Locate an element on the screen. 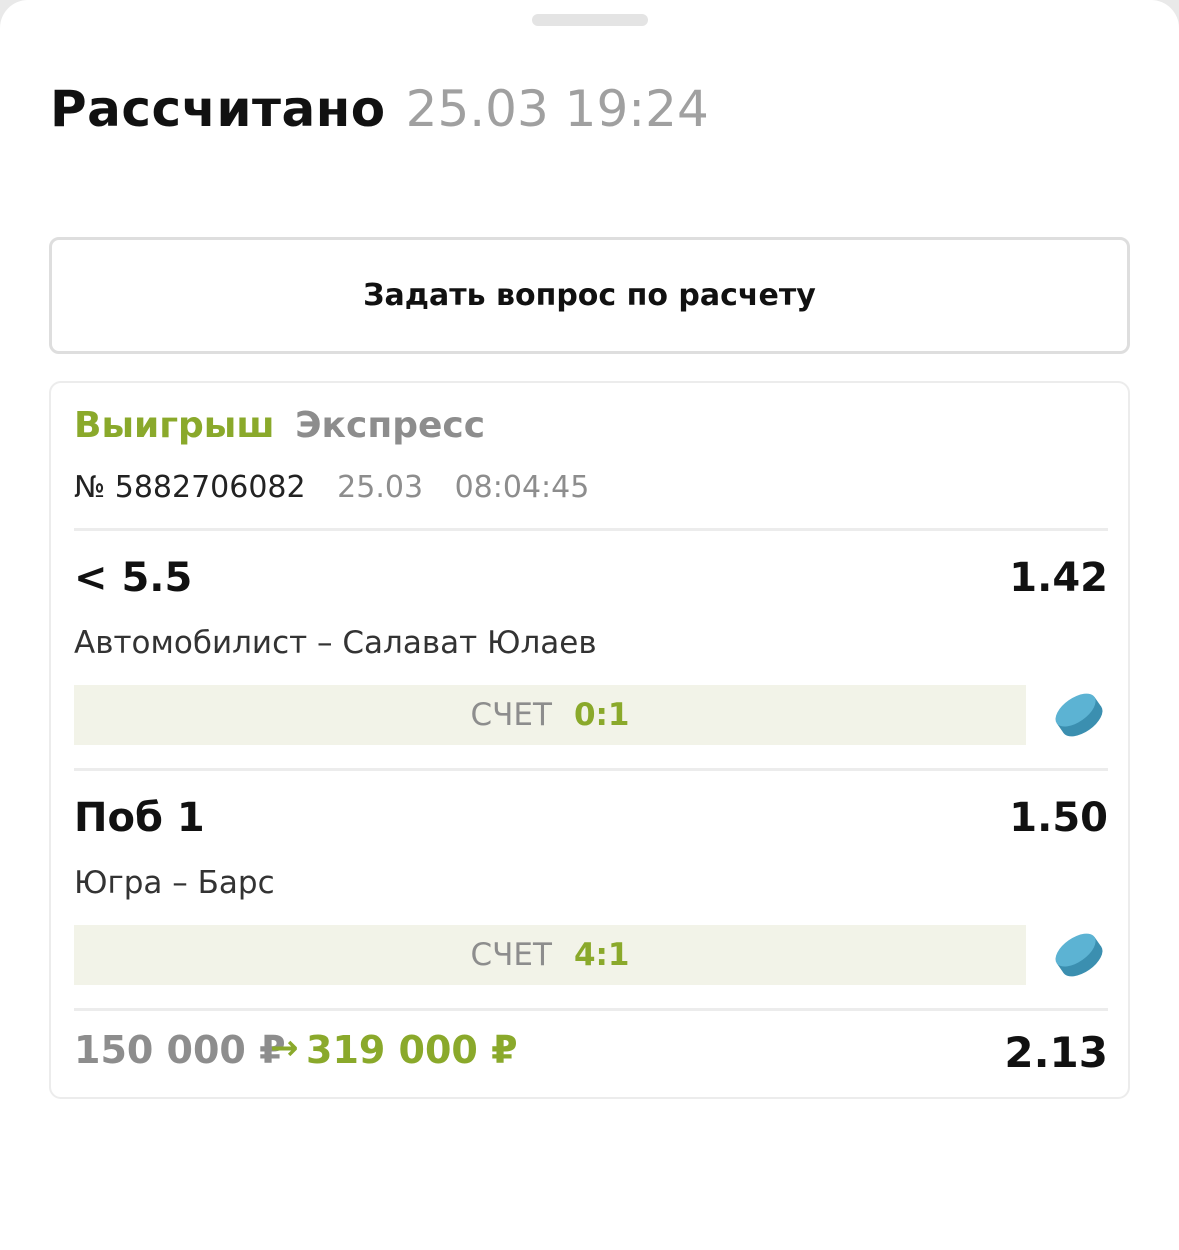 Image resolution: width=1179 pixels, height=1250 pixels. settled-date: 25.03 19:24 is located at coordinates (557, 109).